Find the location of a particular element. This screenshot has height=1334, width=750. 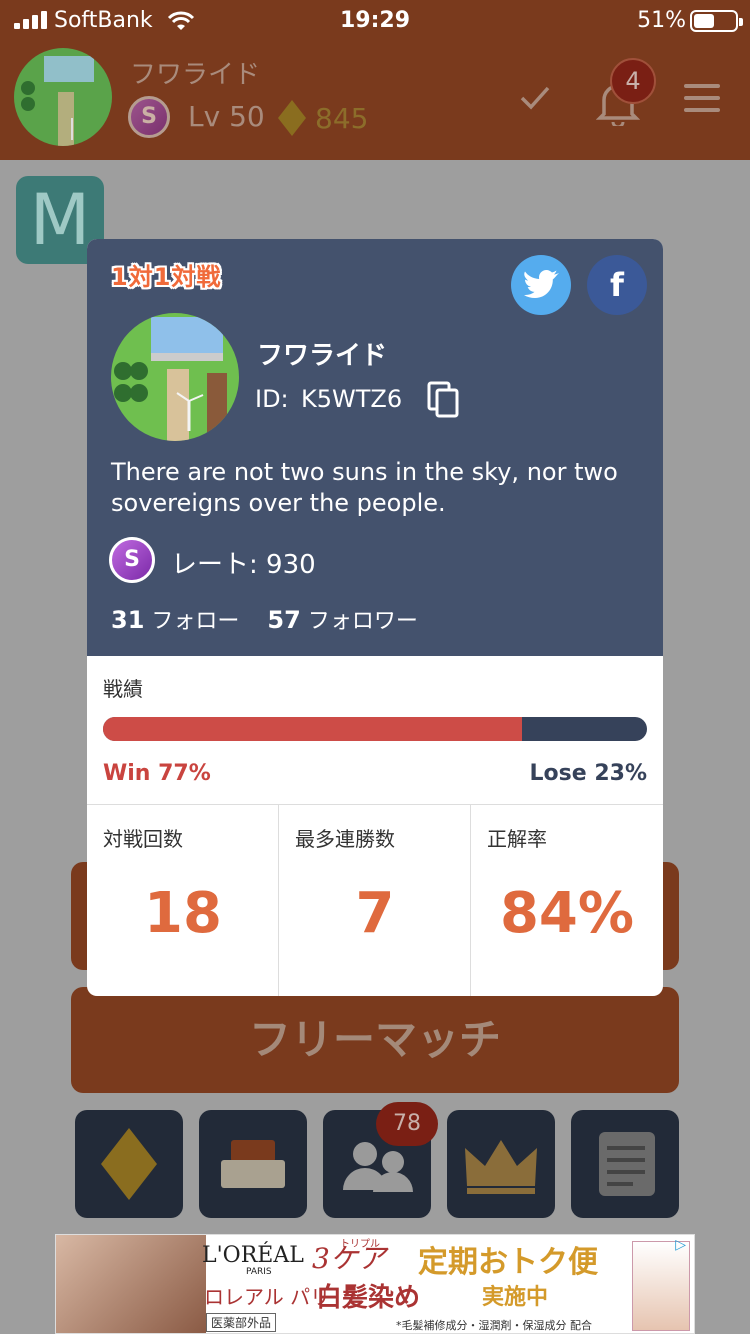

ad-product: 白髪染め is located at coordinates (368, 1298).